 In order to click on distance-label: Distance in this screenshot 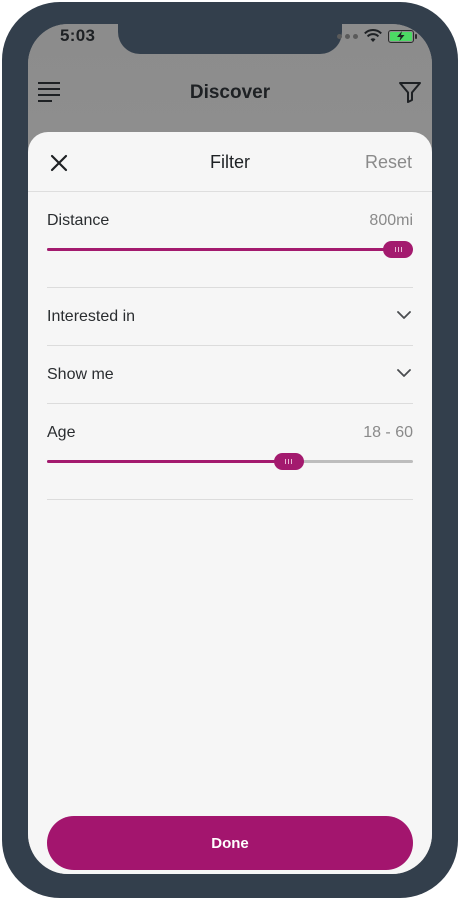, I will do `click(78, 220)`.